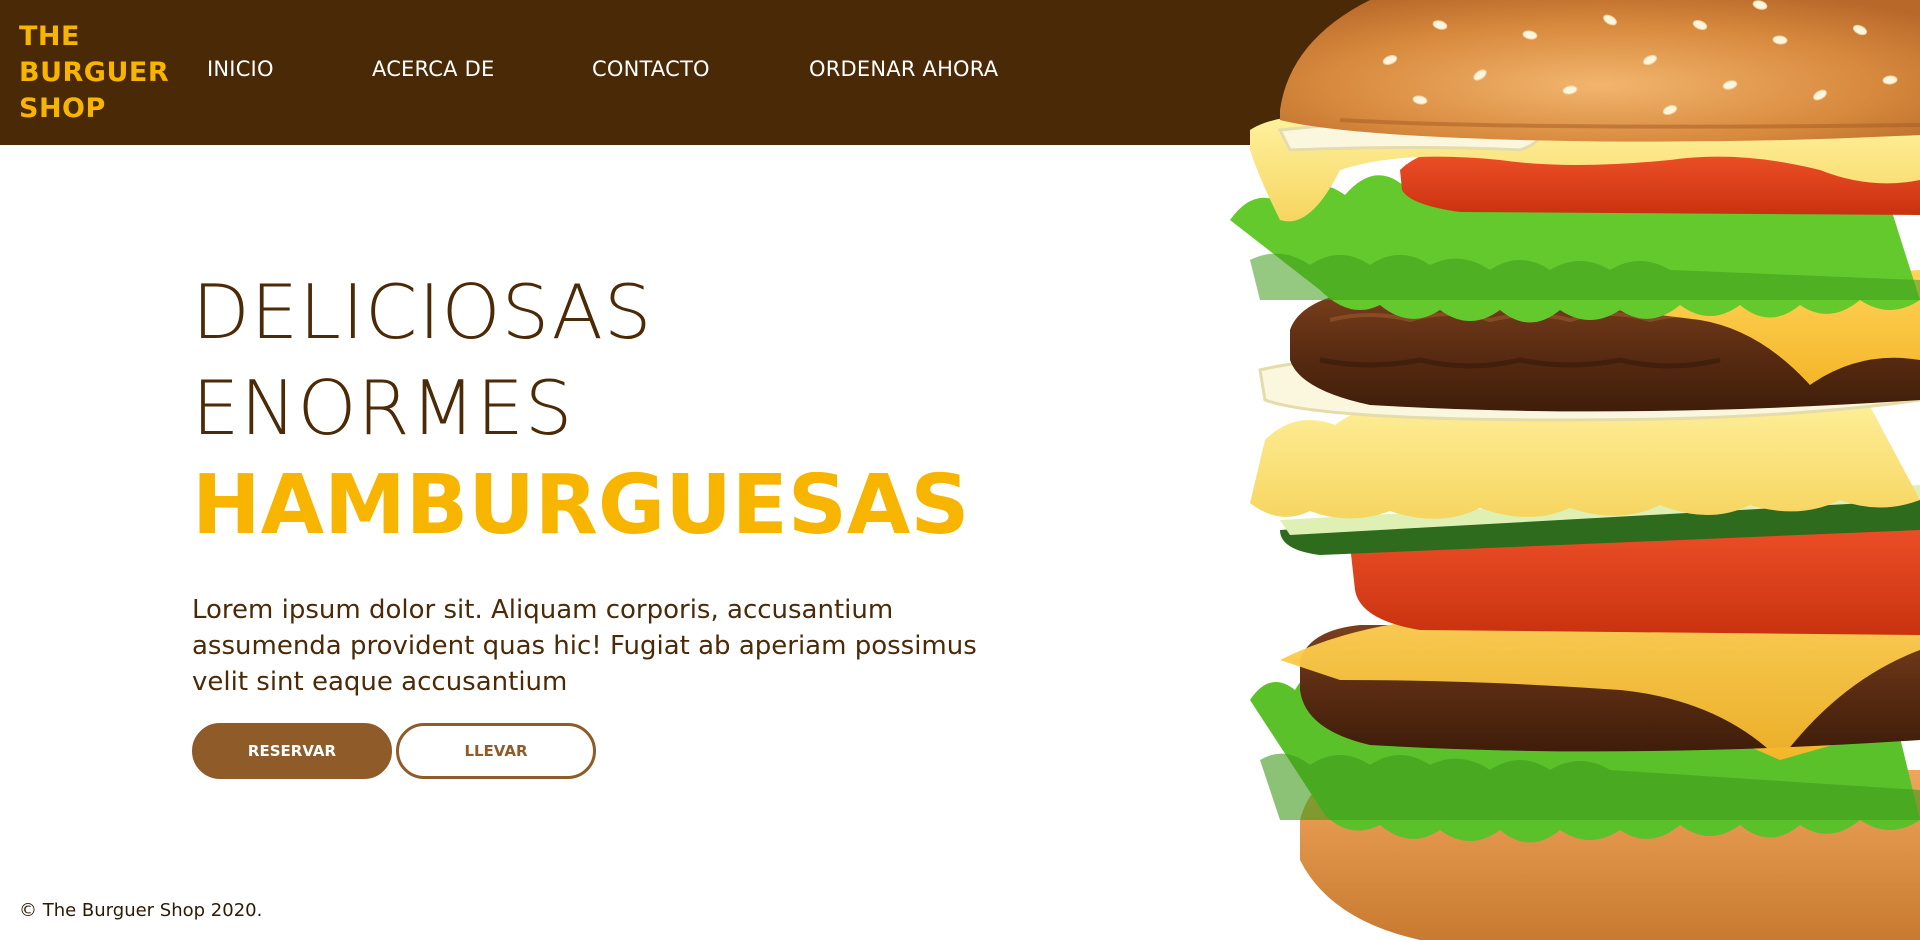 Image resolution: width=1920 pixels, height=940 pixels. I want to click on nav-link-ordenar-ahora: ORDENAR AHORA, so click(903, 69).